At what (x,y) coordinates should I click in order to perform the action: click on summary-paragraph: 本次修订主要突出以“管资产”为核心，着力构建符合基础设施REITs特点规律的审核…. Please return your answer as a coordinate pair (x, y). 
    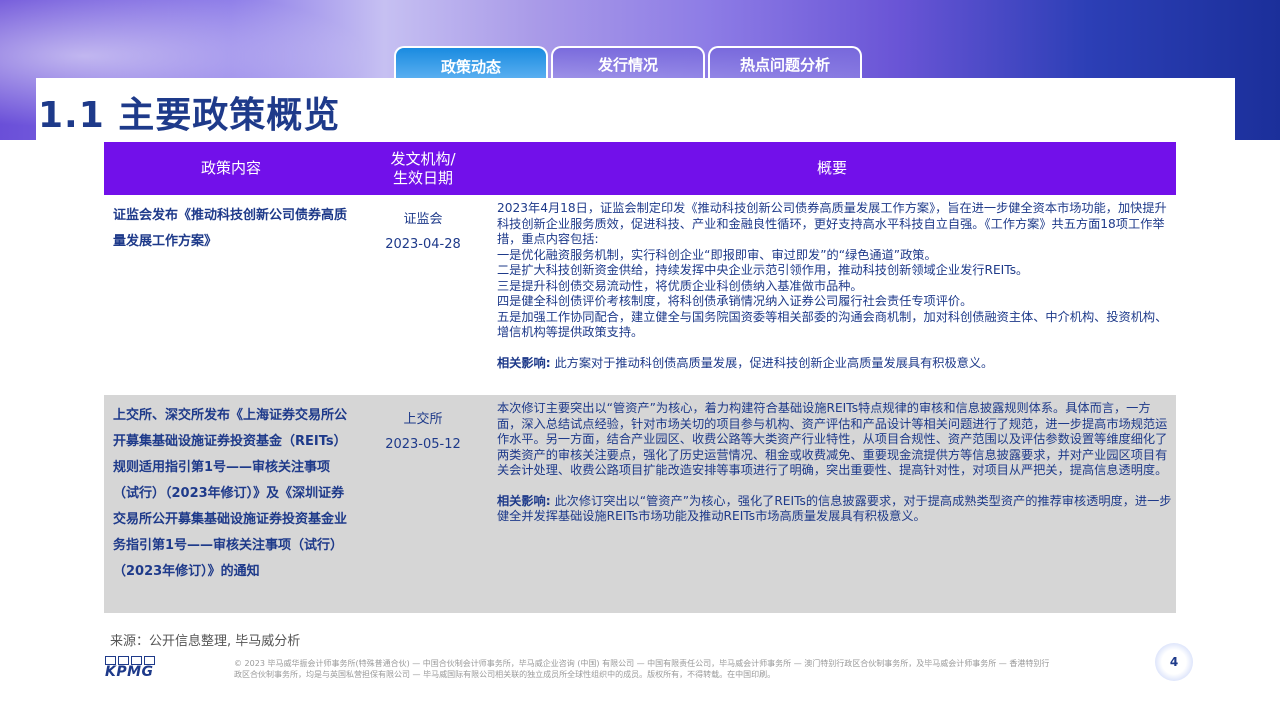
    Looking at the image, I should click on (832, 439).